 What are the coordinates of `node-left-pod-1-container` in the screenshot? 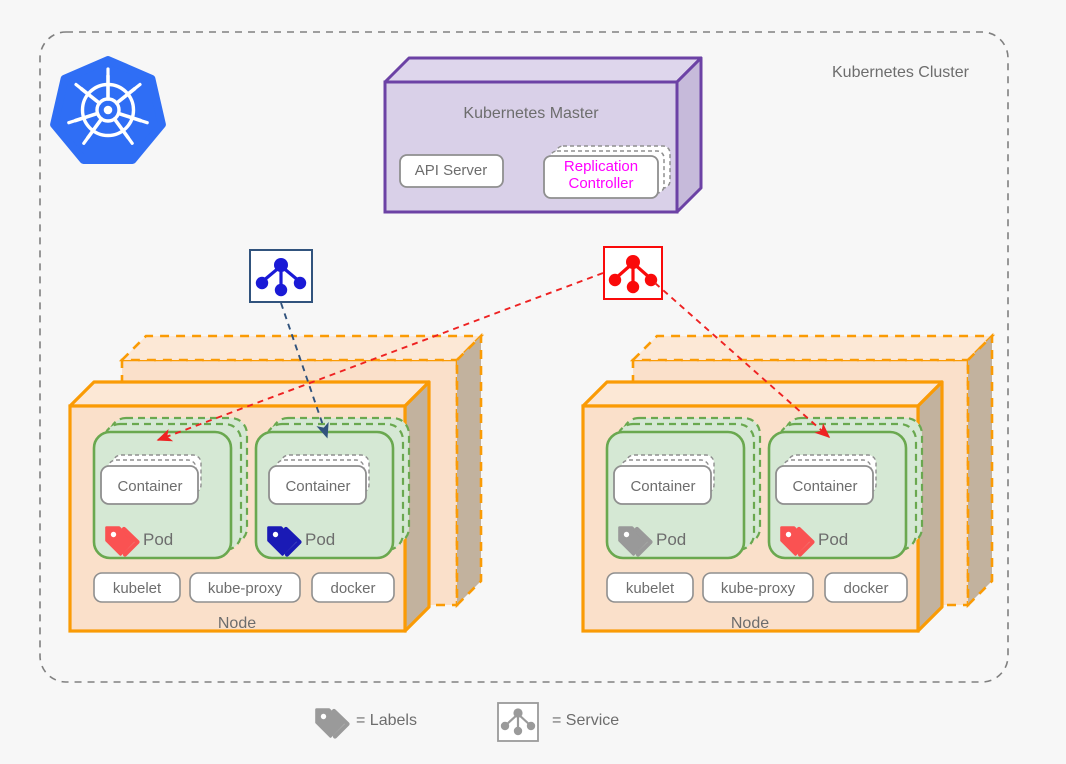 It's located at (151, 479).